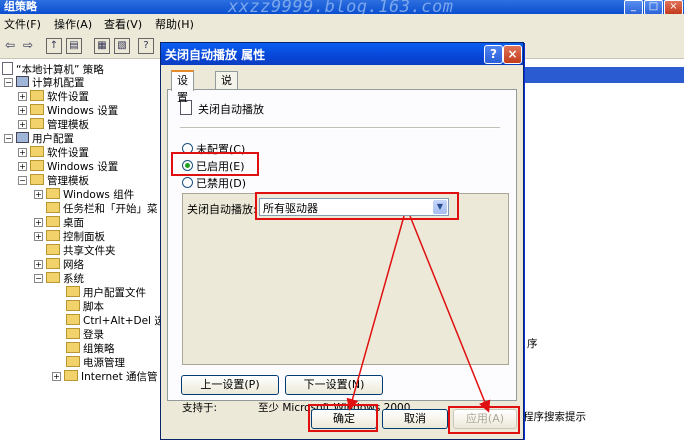 The image size is (684, 440). I want to click on tab-settings: 设置, so click(182, 87).